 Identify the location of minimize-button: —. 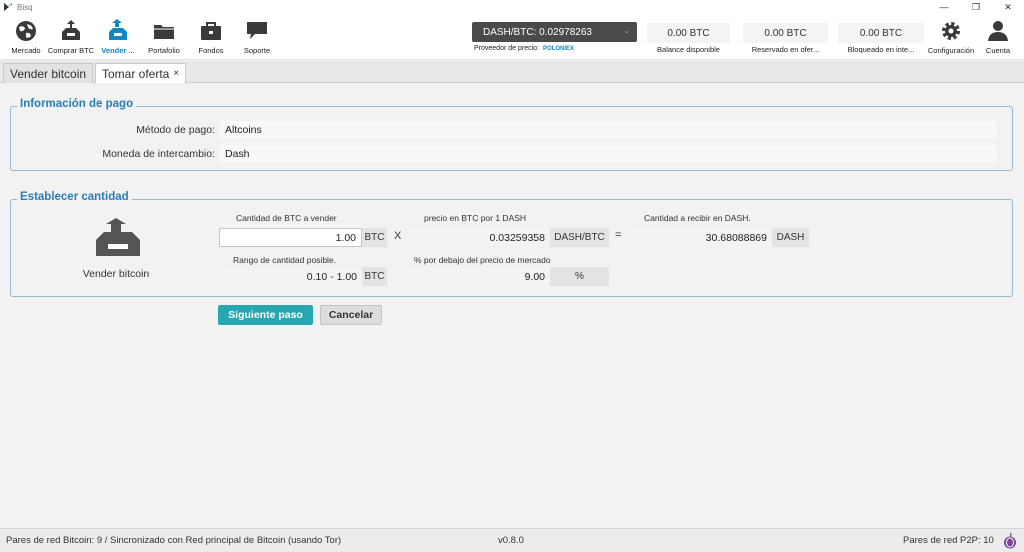
(944, 7).